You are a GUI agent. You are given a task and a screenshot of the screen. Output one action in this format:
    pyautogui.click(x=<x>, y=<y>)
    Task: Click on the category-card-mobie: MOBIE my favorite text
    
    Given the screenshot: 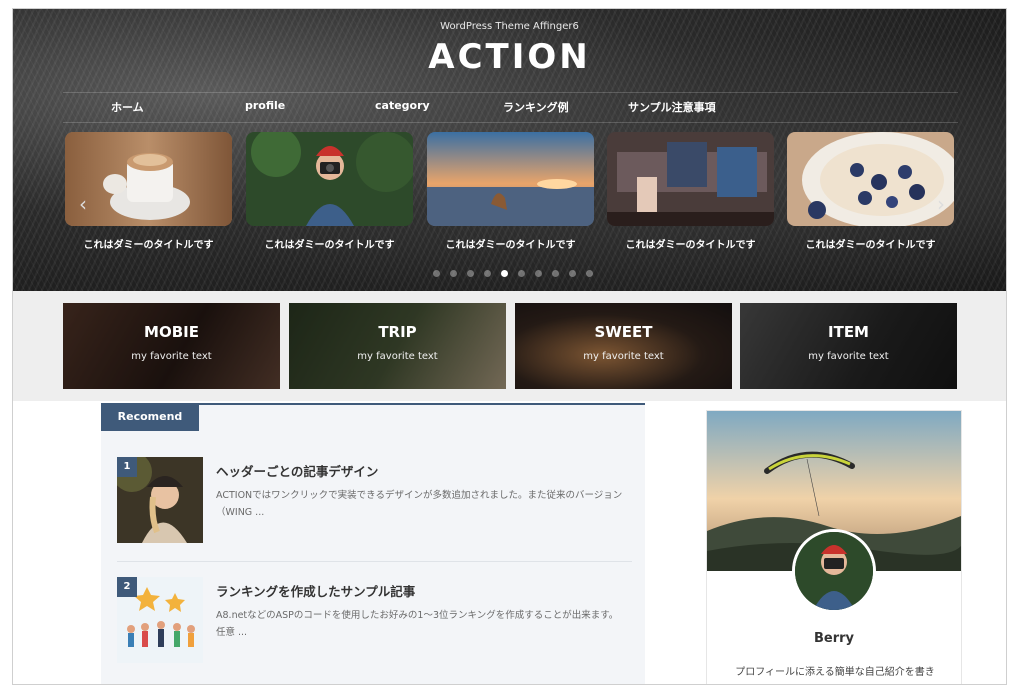 What is the action you would take?
    pyautogui.click(x=171, y=346)
    